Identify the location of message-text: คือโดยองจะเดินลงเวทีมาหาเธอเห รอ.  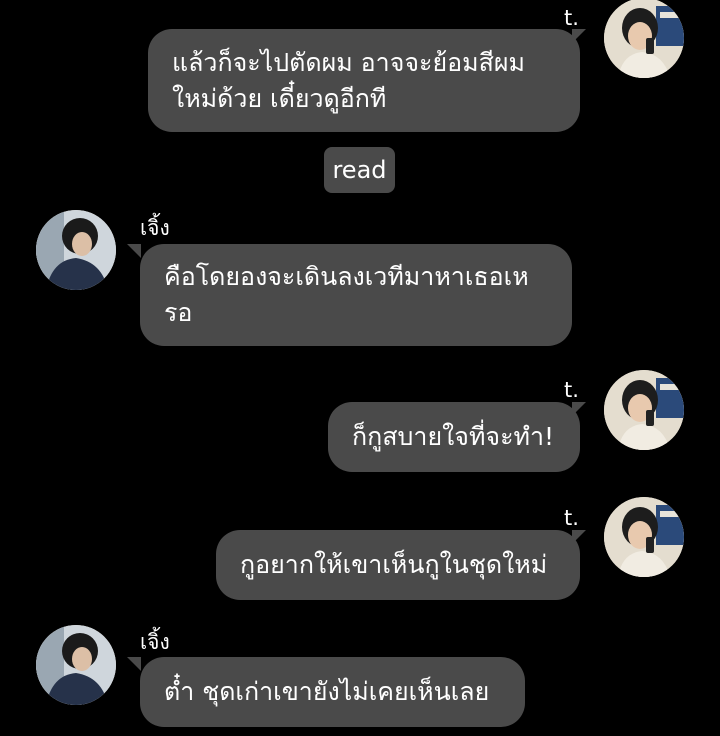
(346, 294).